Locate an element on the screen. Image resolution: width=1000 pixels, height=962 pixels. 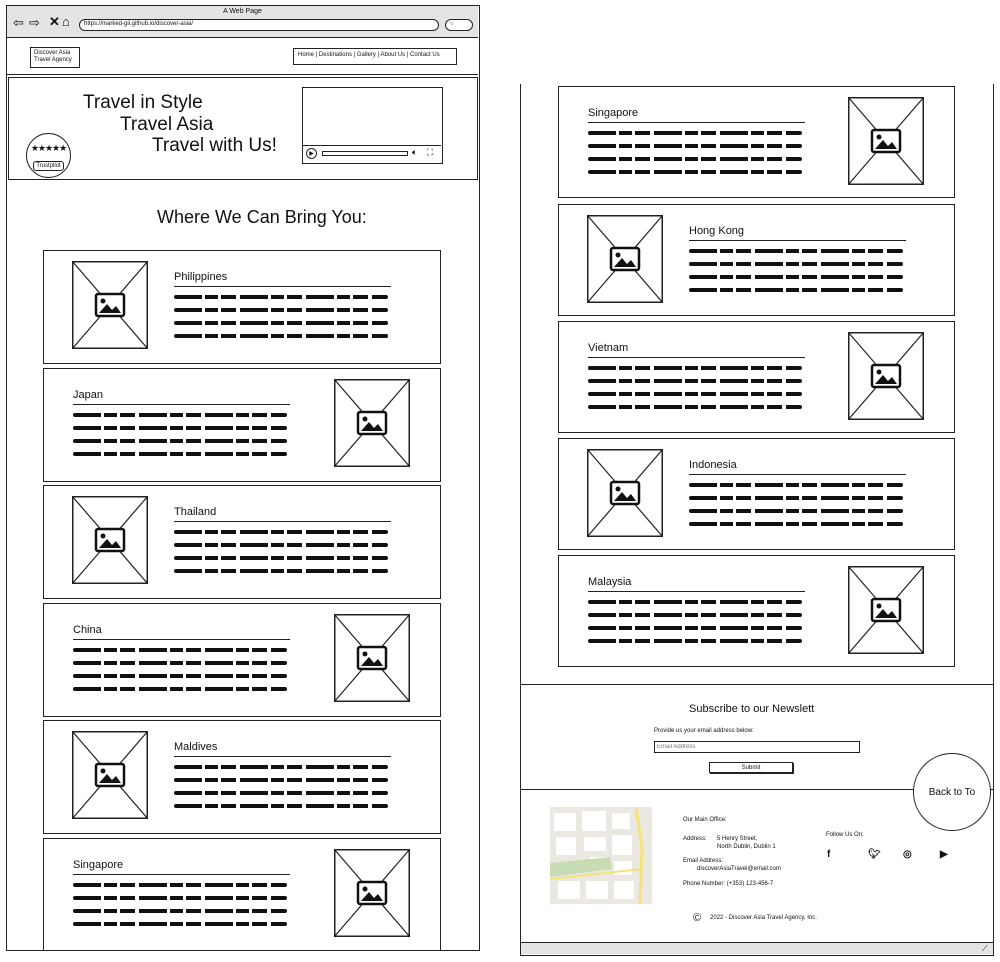
back-arrow-icon: ⇦ is located at coordinates (18, 22).